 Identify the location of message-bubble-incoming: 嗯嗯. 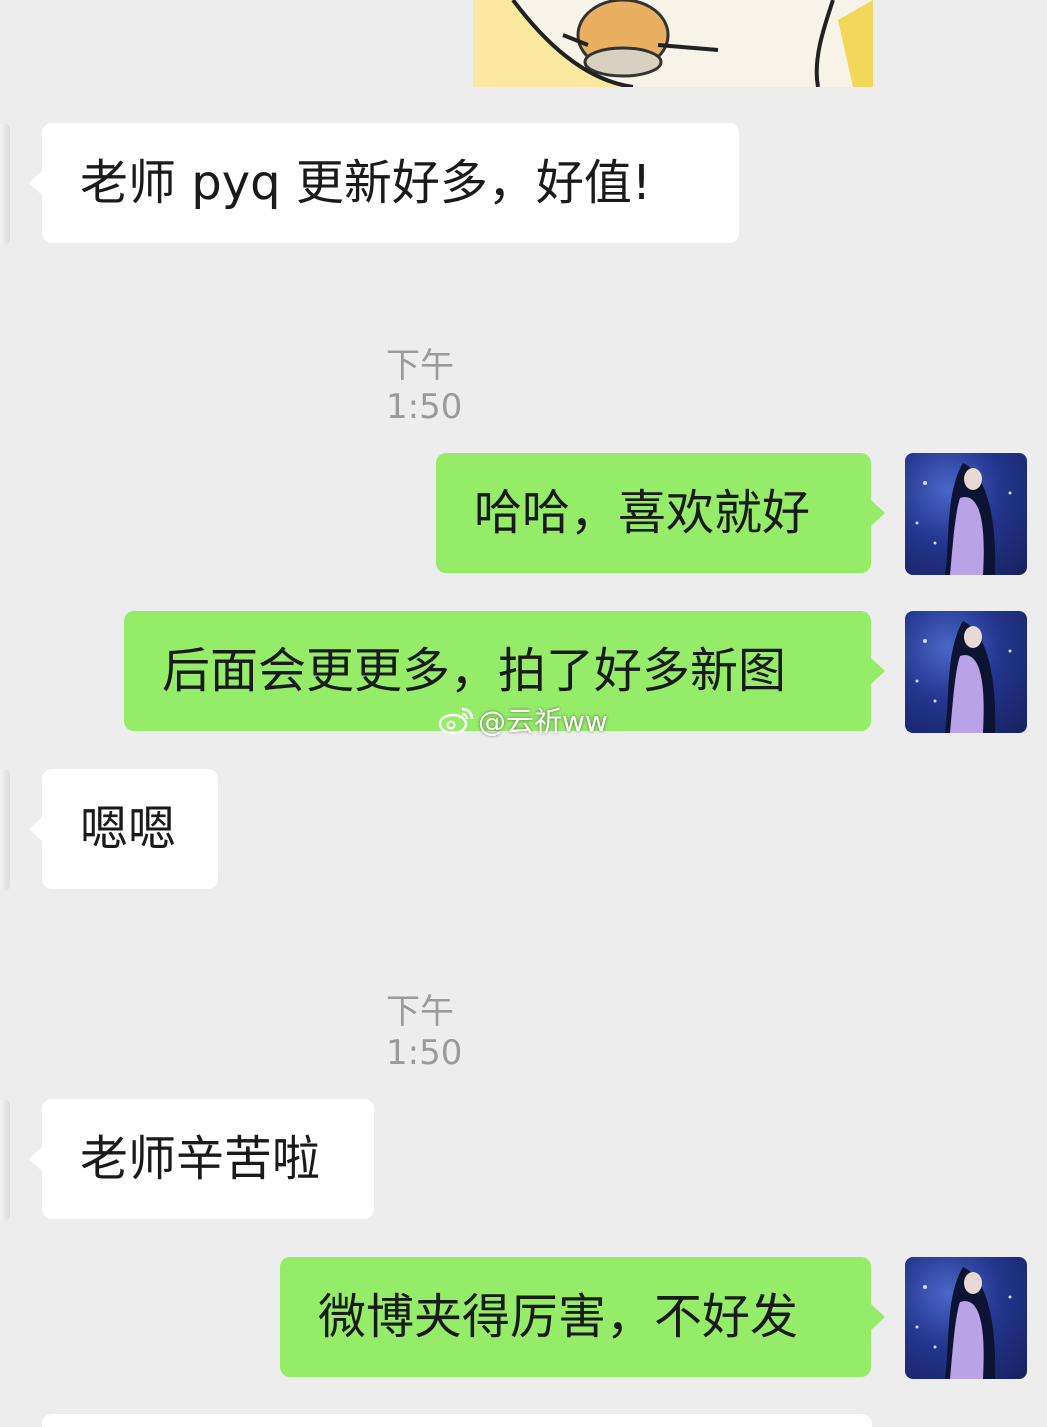
(123, 829).